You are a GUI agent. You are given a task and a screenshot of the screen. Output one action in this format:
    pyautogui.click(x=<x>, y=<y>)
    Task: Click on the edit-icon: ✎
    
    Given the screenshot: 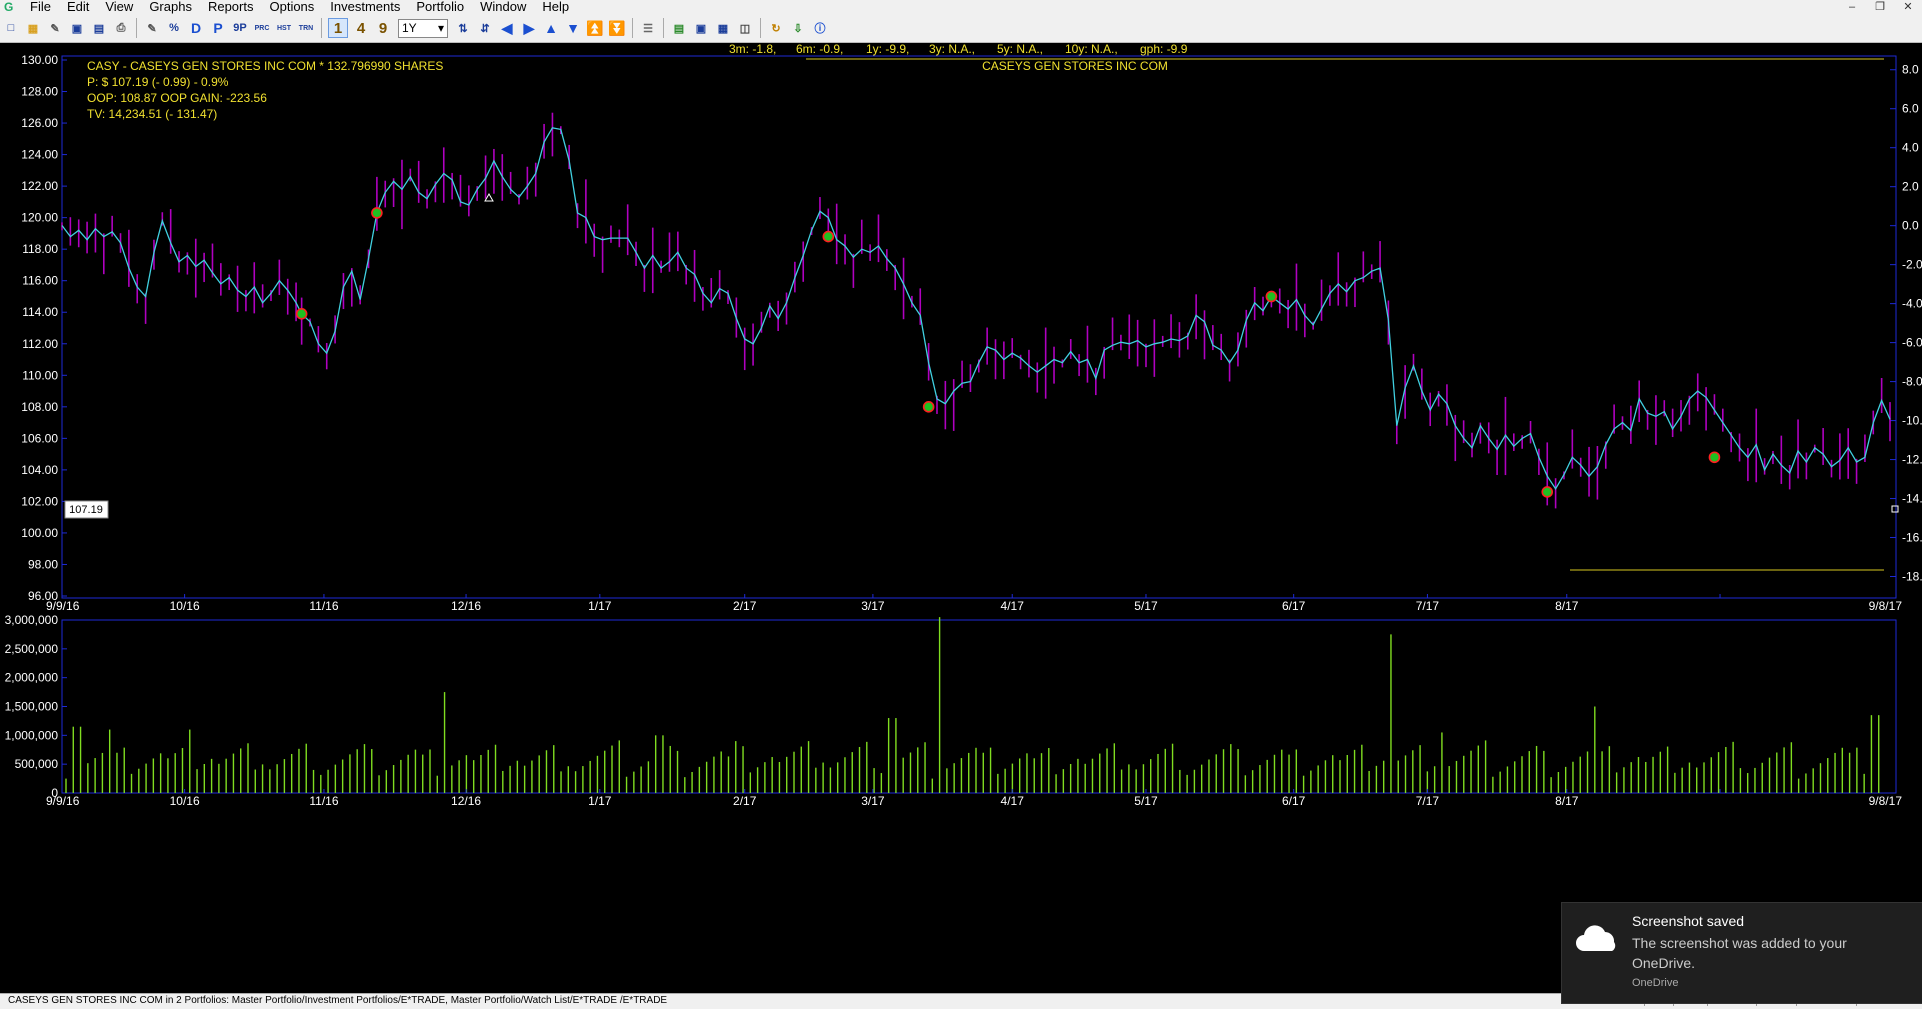 What is the action you would take?
    pyautogui.click(x=55, y=28)
    